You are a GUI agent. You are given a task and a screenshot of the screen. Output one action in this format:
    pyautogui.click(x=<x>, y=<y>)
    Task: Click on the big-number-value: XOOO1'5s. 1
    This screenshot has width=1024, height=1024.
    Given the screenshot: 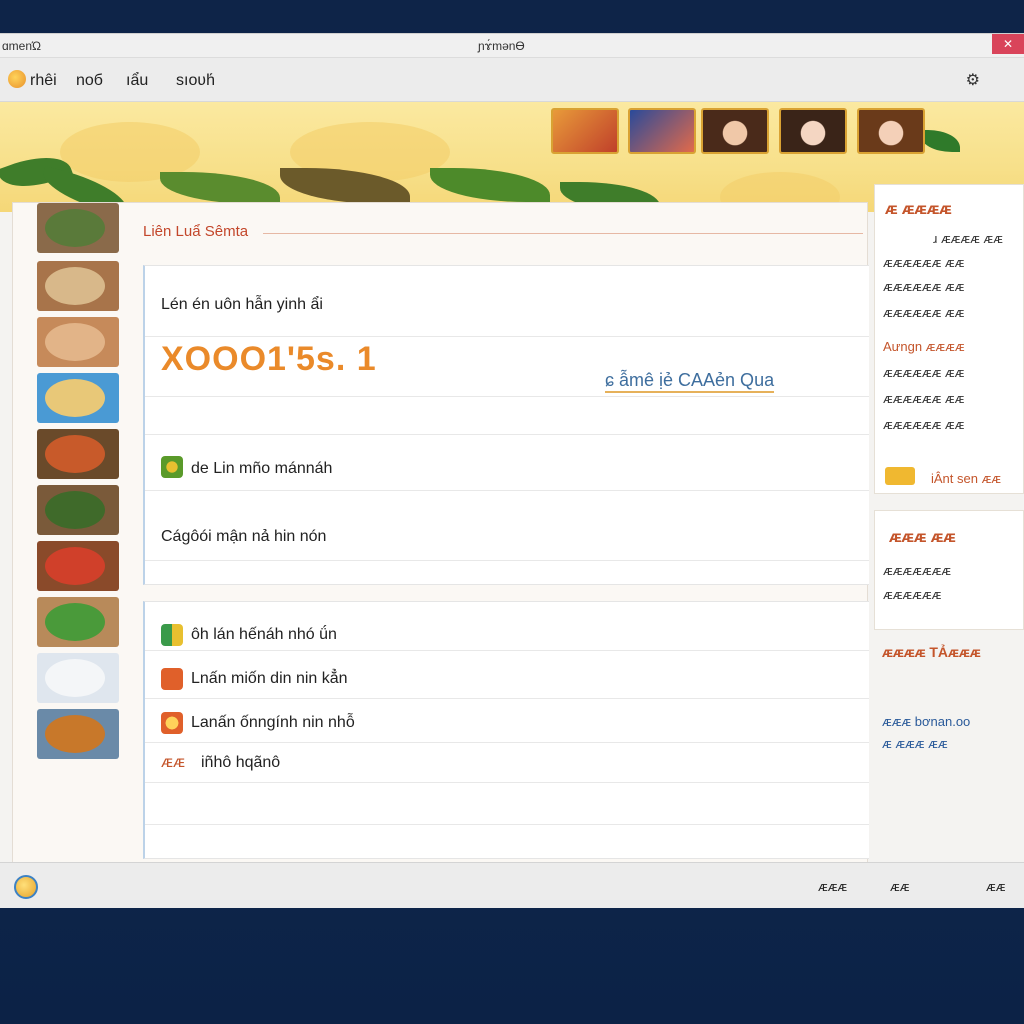 What is the action you would take?
    pyautogui.click(x=269, y=359)
    